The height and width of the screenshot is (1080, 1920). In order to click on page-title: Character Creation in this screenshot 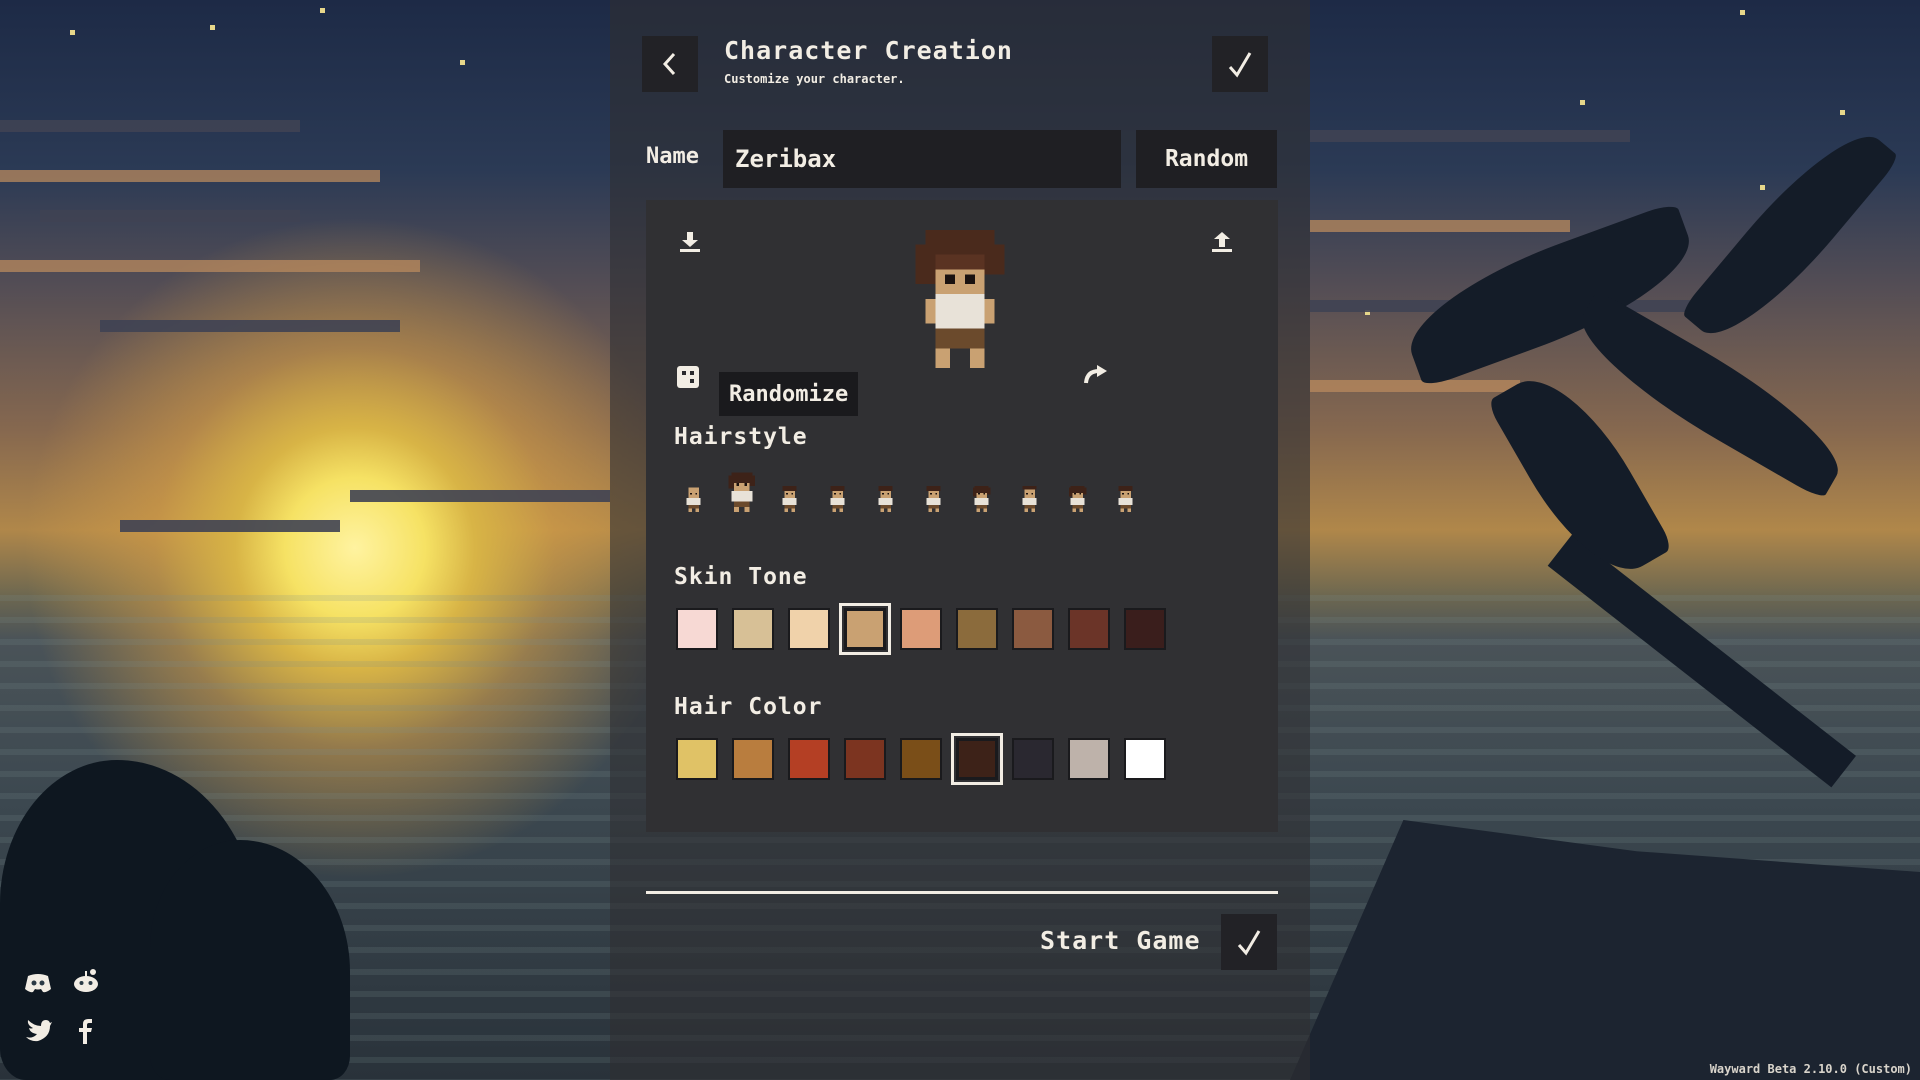, I will do `click(868, 50)`.